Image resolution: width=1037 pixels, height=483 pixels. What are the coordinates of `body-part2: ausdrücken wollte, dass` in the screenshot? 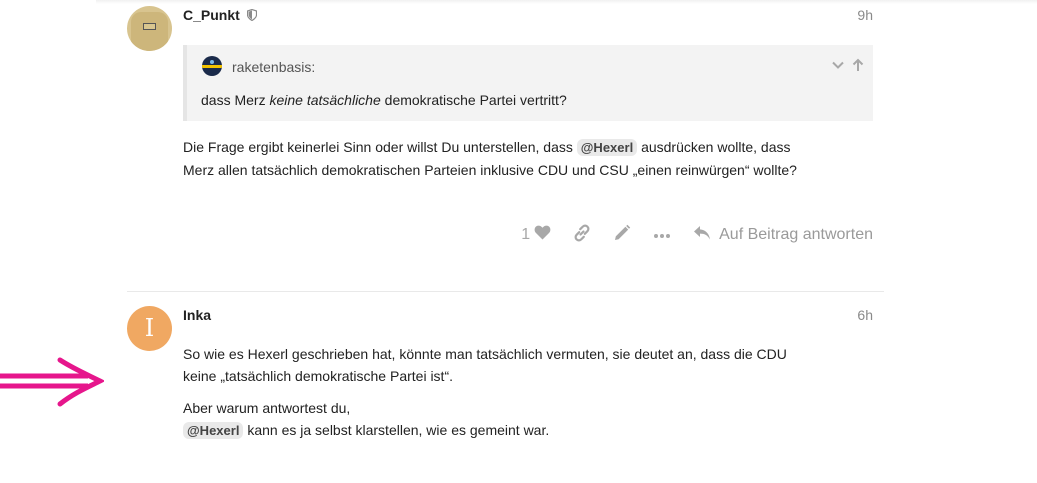 It's located at (714, 147).